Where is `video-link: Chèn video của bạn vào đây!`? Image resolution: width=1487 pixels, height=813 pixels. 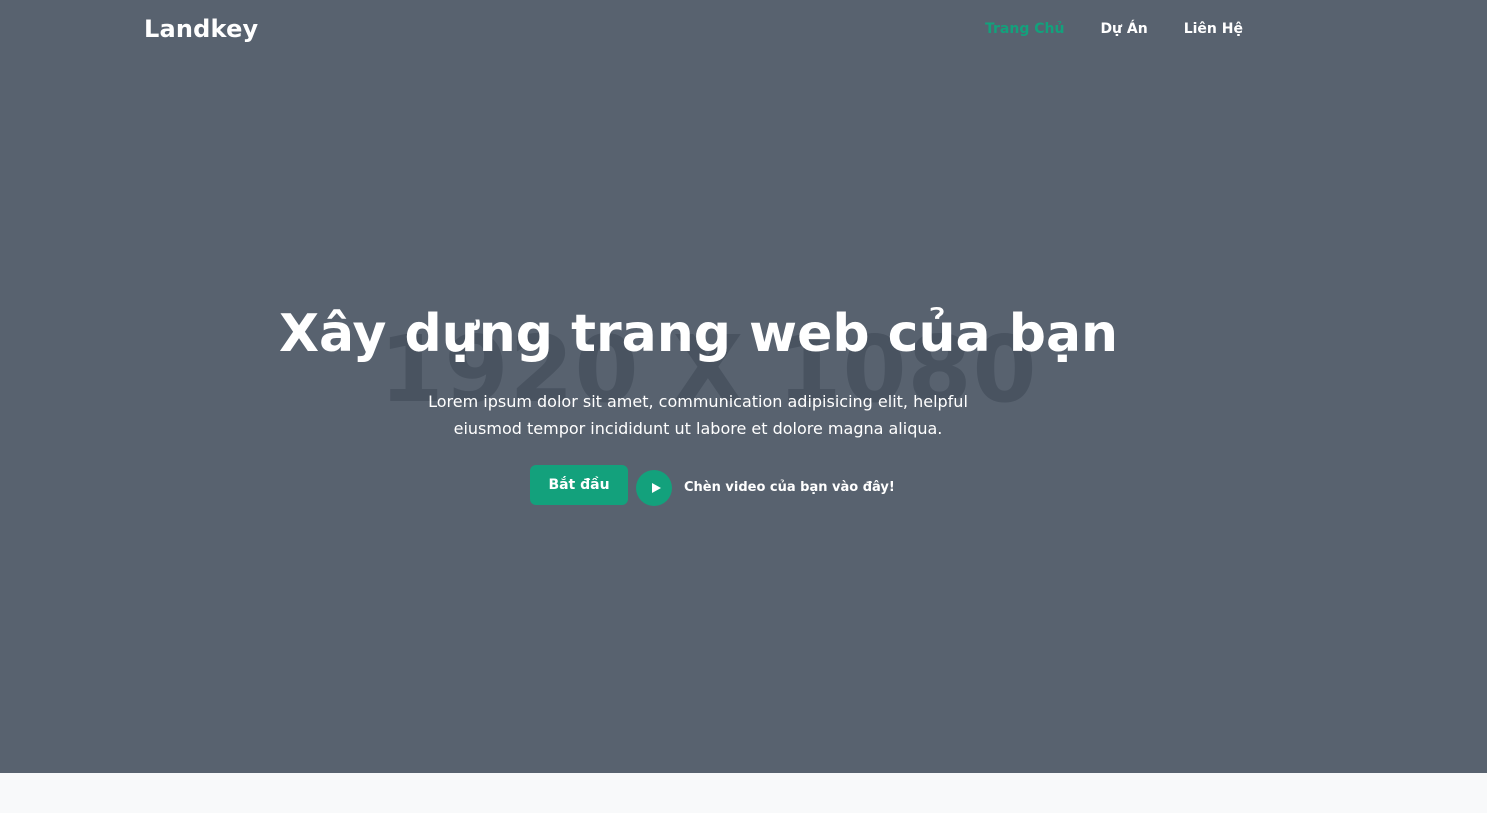
video-link: Chèn video của bạn vào đây! is located at coordinates (789, 487).